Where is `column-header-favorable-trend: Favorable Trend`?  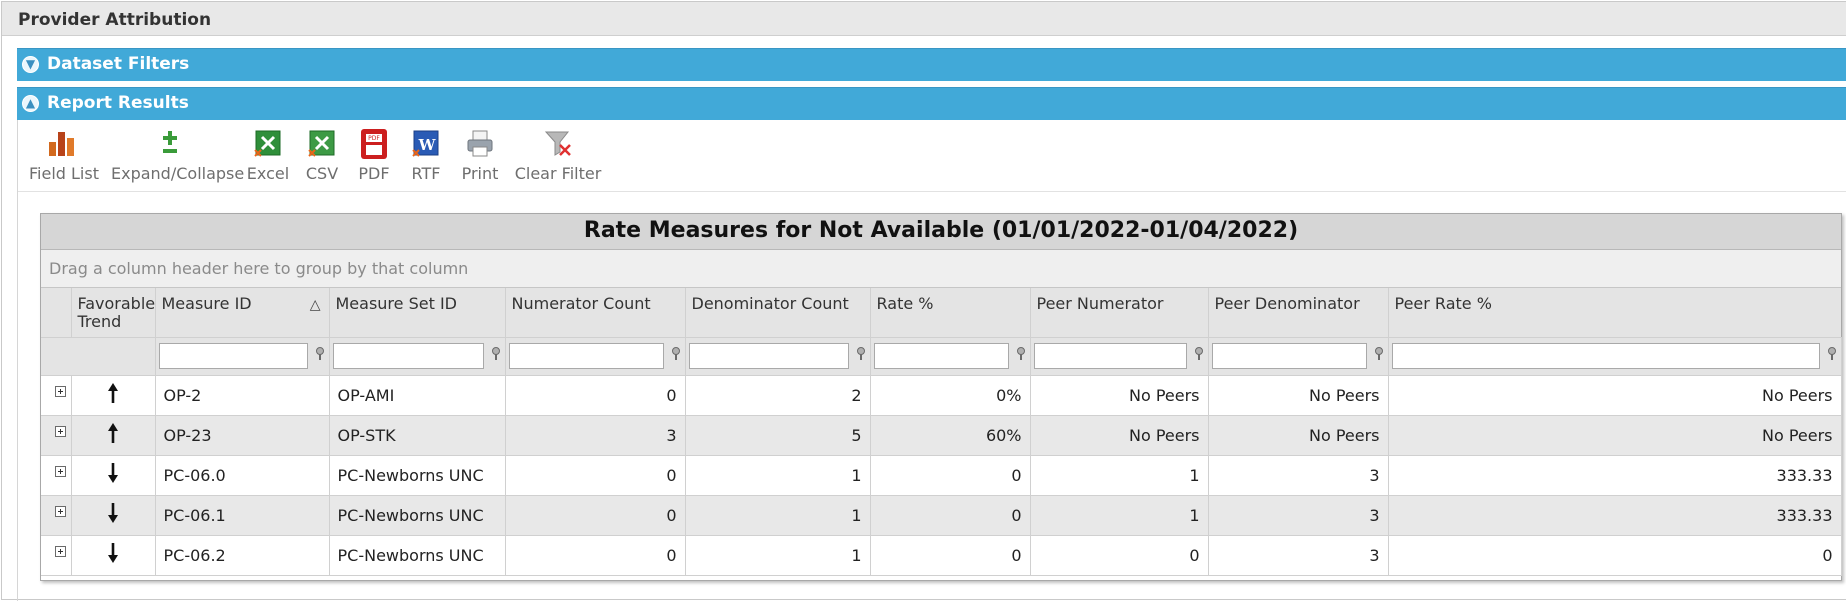 column-header-favorable-trend: Favorable Trend is located at coordinates (113, 313).